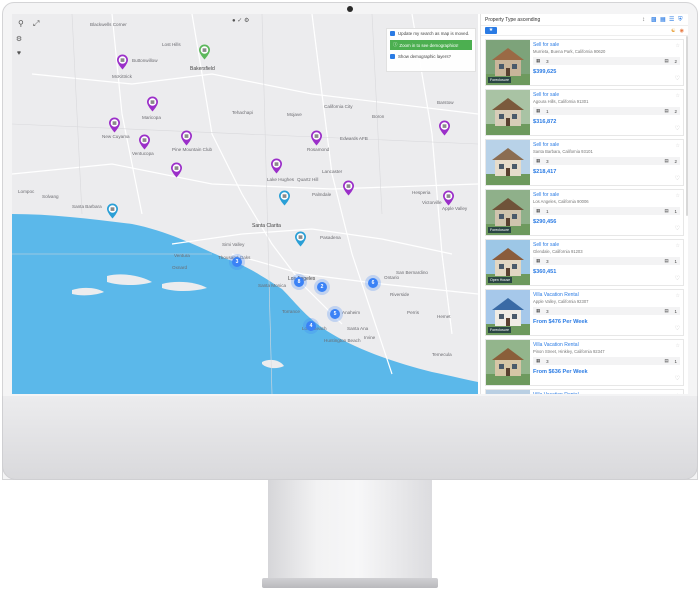  What do you see at coordinates (151, 117) in the screenshot?
I see `map-label: Maricopa` at bounding box center [151, 117].